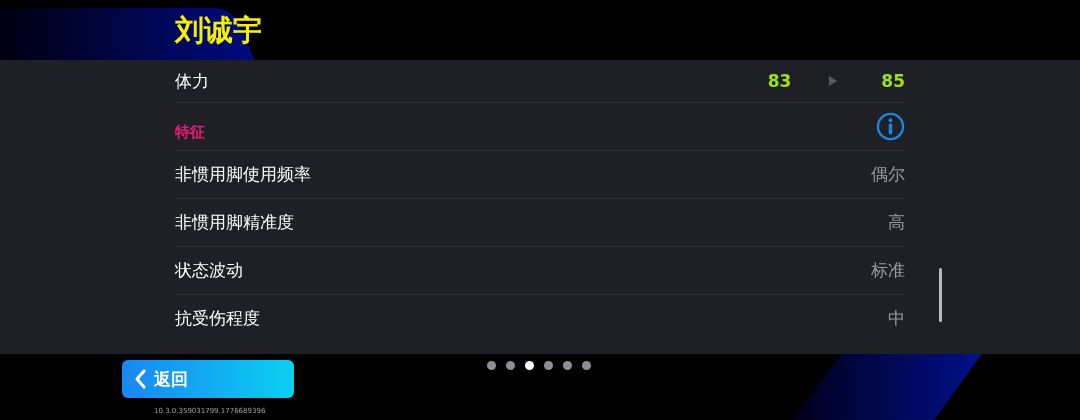 This screenshot has width=1080, height=420. What do you see at coordinates (779, 81) in the screenshot?
I see `stat-current: 83` at bounding box center [779, 81].